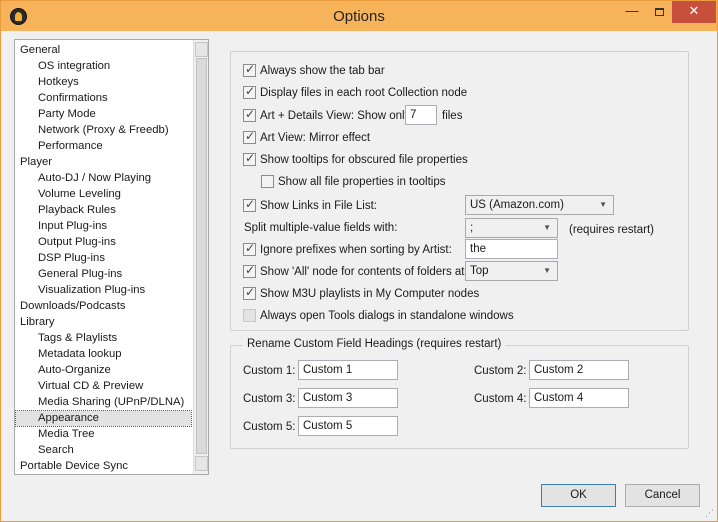 The width and height of the screenshot is (718, 522). What do you see at coordinates (56, 450) in the screenshot?
I see `tree-item: Search` at bounding box center [56, 450].